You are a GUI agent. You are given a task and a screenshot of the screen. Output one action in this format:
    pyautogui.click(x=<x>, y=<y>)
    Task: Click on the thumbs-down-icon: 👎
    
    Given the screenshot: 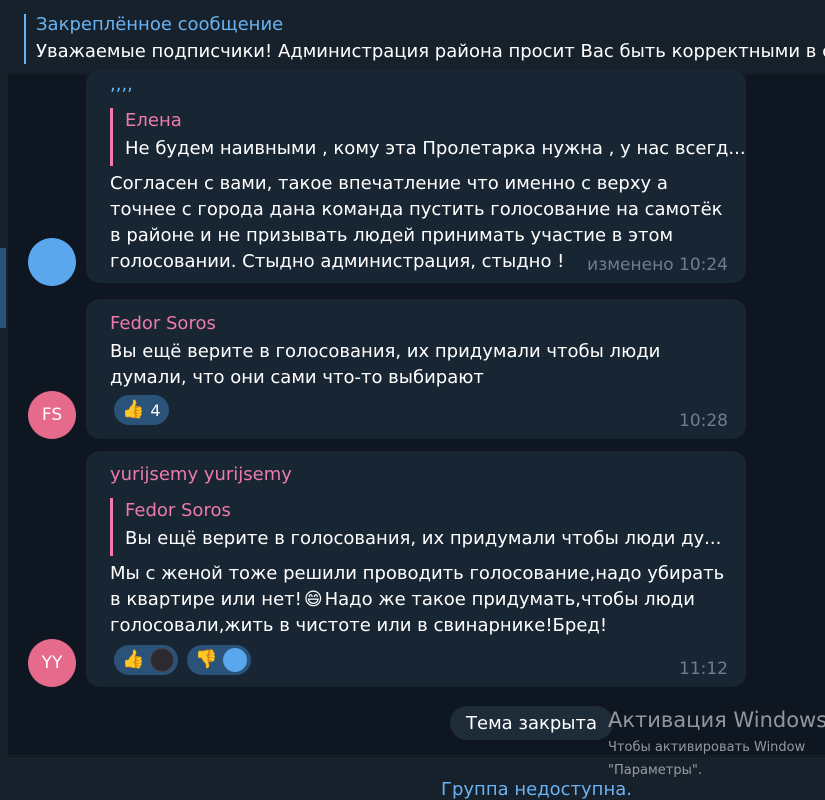 What is the action you would take?
    pyautogui.click(x=206, y=659)
    